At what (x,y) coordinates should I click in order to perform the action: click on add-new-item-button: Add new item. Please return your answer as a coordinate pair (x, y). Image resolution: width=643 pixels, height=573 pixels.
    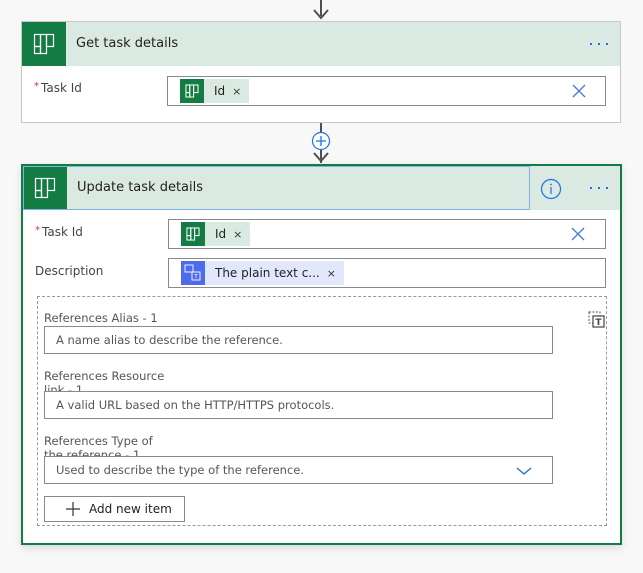
    Looking at the image, I should click on (114, 509).